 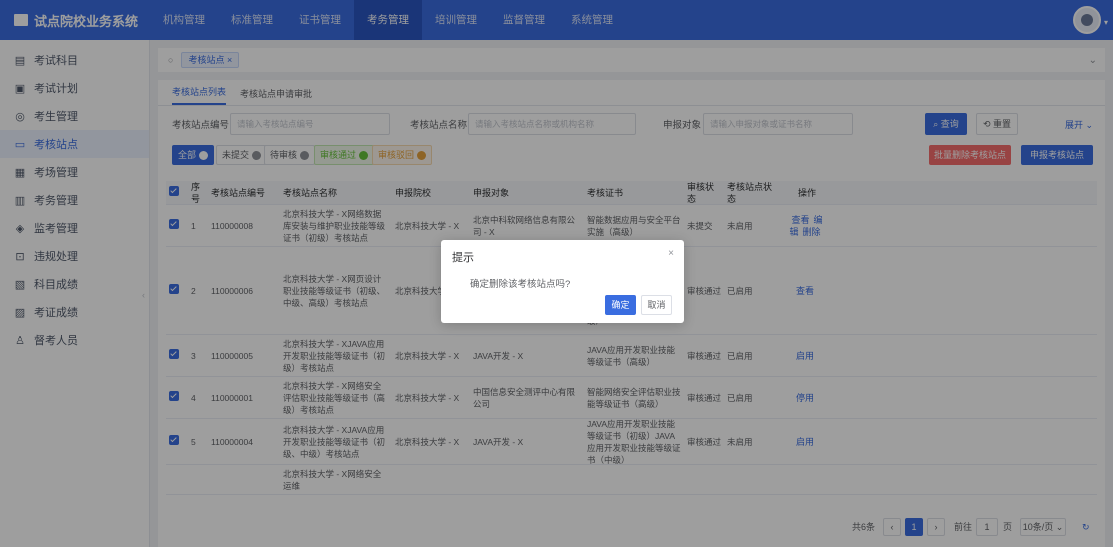 I want to click on dialog-title: 提示, so click(x=463, y=258).